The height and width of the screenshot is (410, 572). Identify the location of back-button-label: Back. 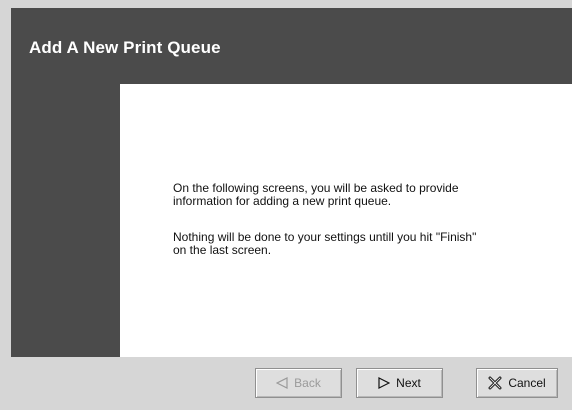
(307, 383).